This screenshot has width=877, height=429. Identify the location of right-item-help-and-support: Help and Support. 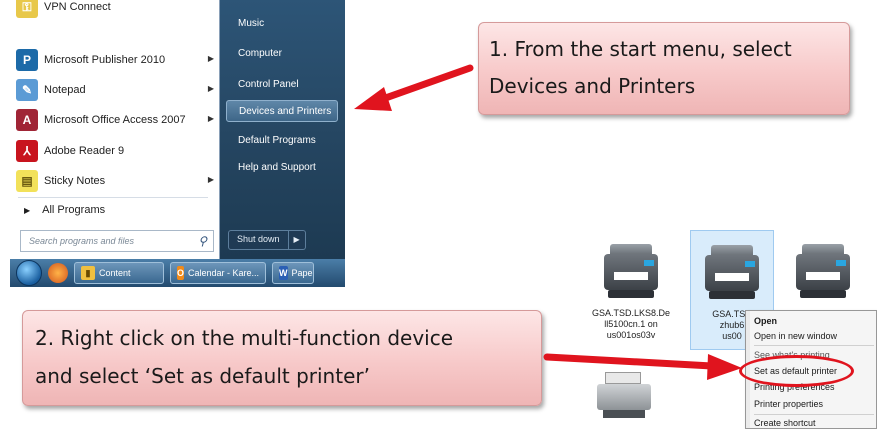
(282, 167).